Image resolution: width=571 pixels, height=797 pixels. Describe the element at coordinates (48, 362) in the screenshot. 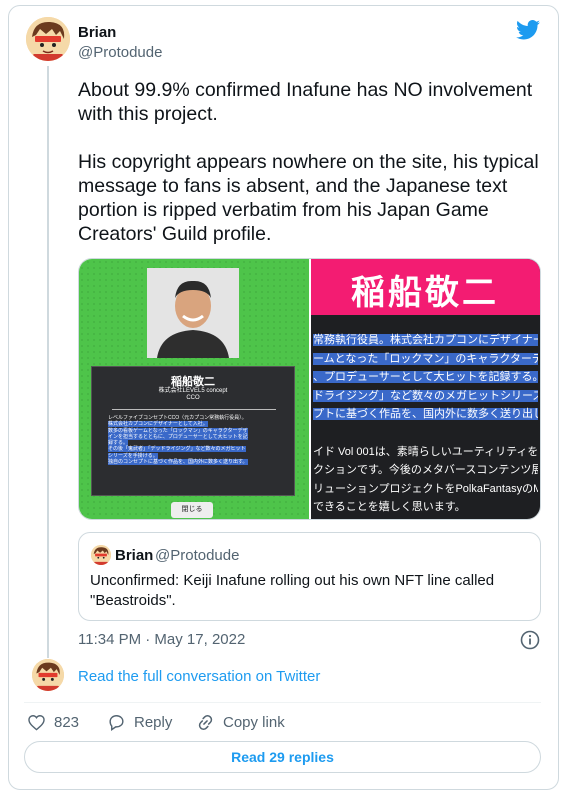

I see `thread-line` at that location.